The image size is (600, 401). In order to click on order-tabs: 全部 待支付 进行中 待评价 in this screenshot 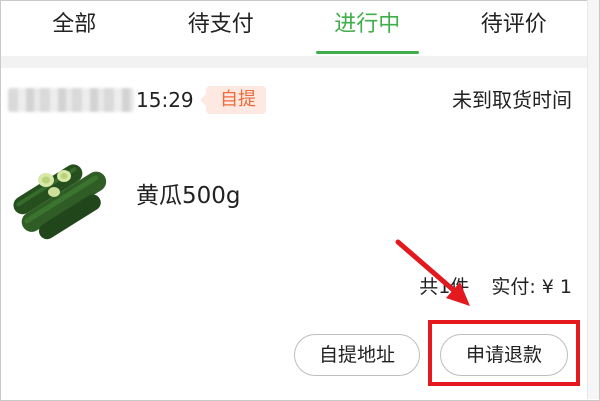, I will do `click(294, 28)`.